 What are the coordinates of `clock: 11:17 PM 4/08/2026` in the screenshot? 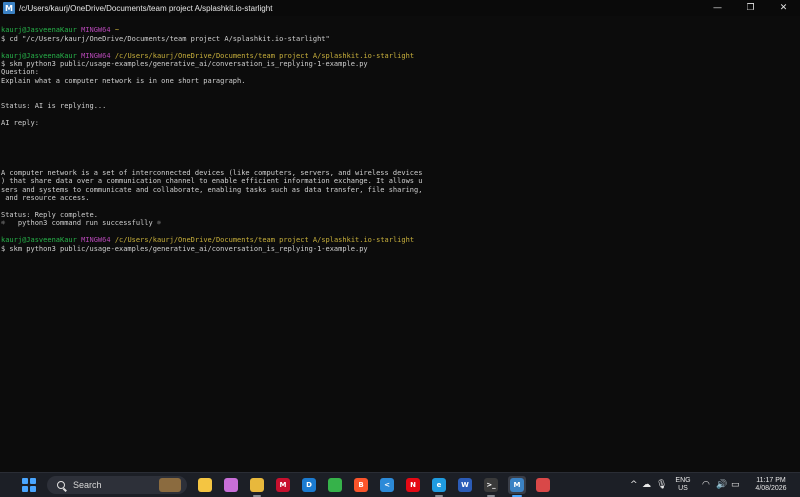 It's located at (771, 485).